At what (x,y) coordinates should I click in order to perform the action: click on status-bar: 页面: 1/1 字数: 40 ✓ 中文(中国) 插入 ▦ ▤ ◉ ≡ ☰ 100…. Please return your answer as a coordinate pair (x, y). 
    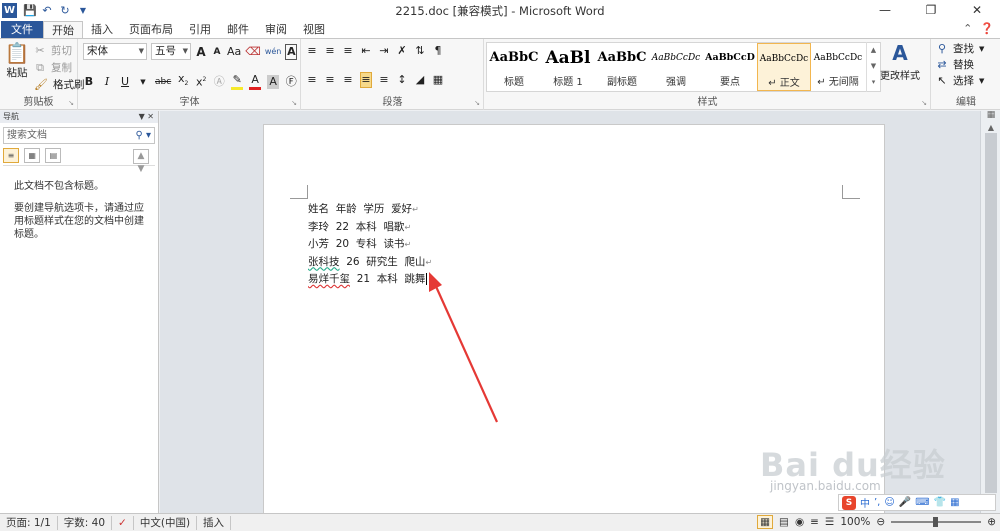
    Looking at the image, I should click on (500, 522).